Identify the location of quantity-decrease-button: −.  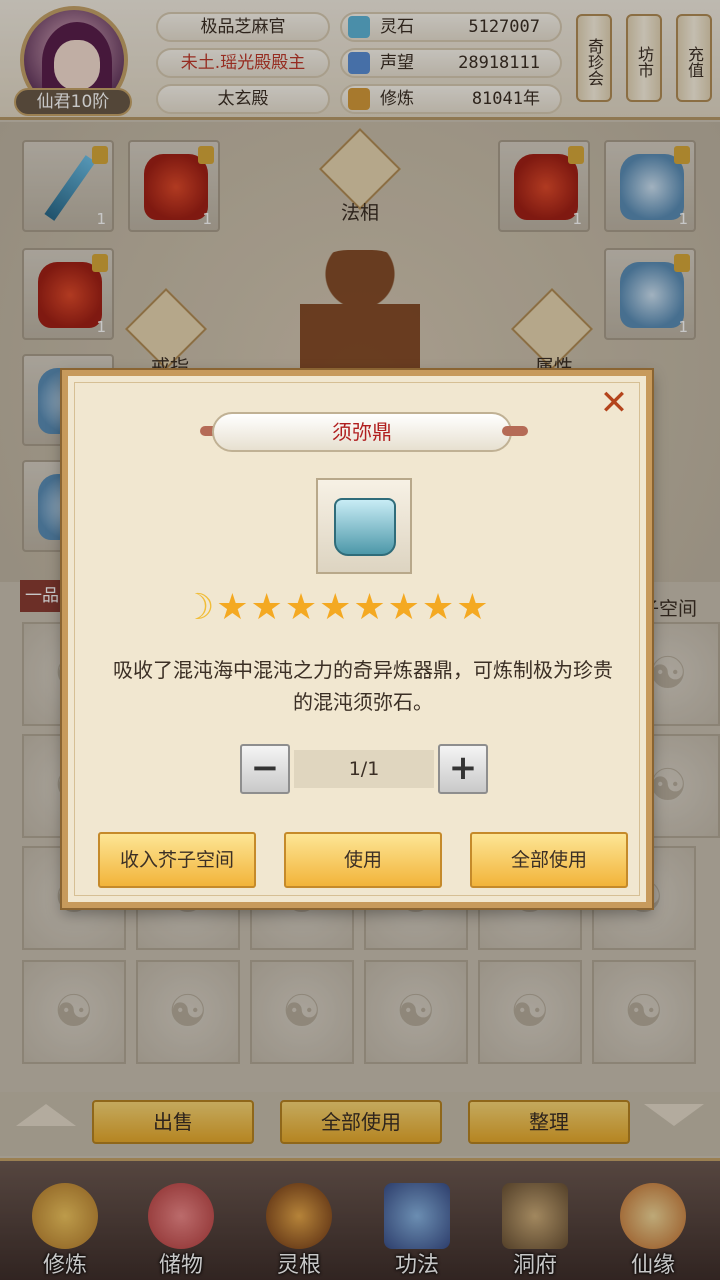
(265, 769).